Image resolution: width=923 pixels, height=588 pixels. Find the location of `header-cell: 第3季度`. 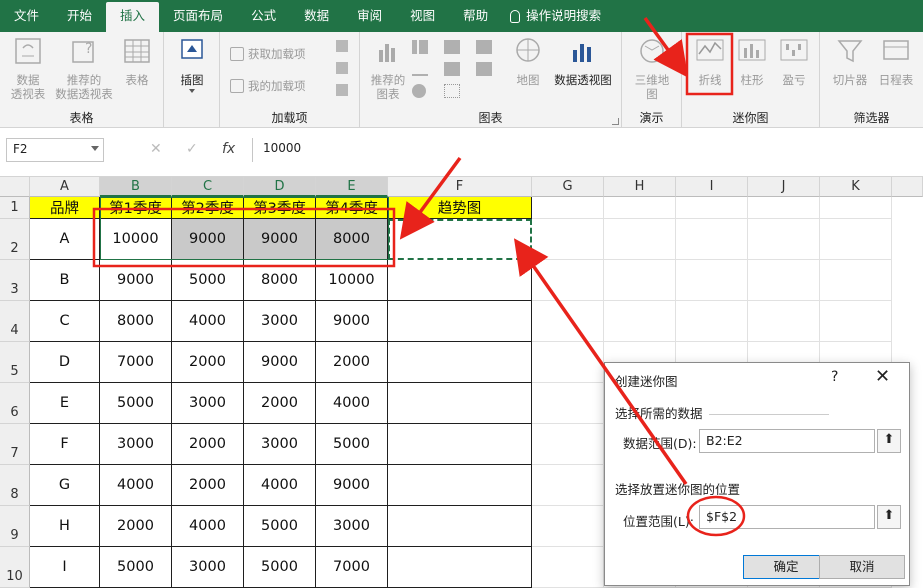

header-cell: 第3季度 is located at coordinates (280, 208).